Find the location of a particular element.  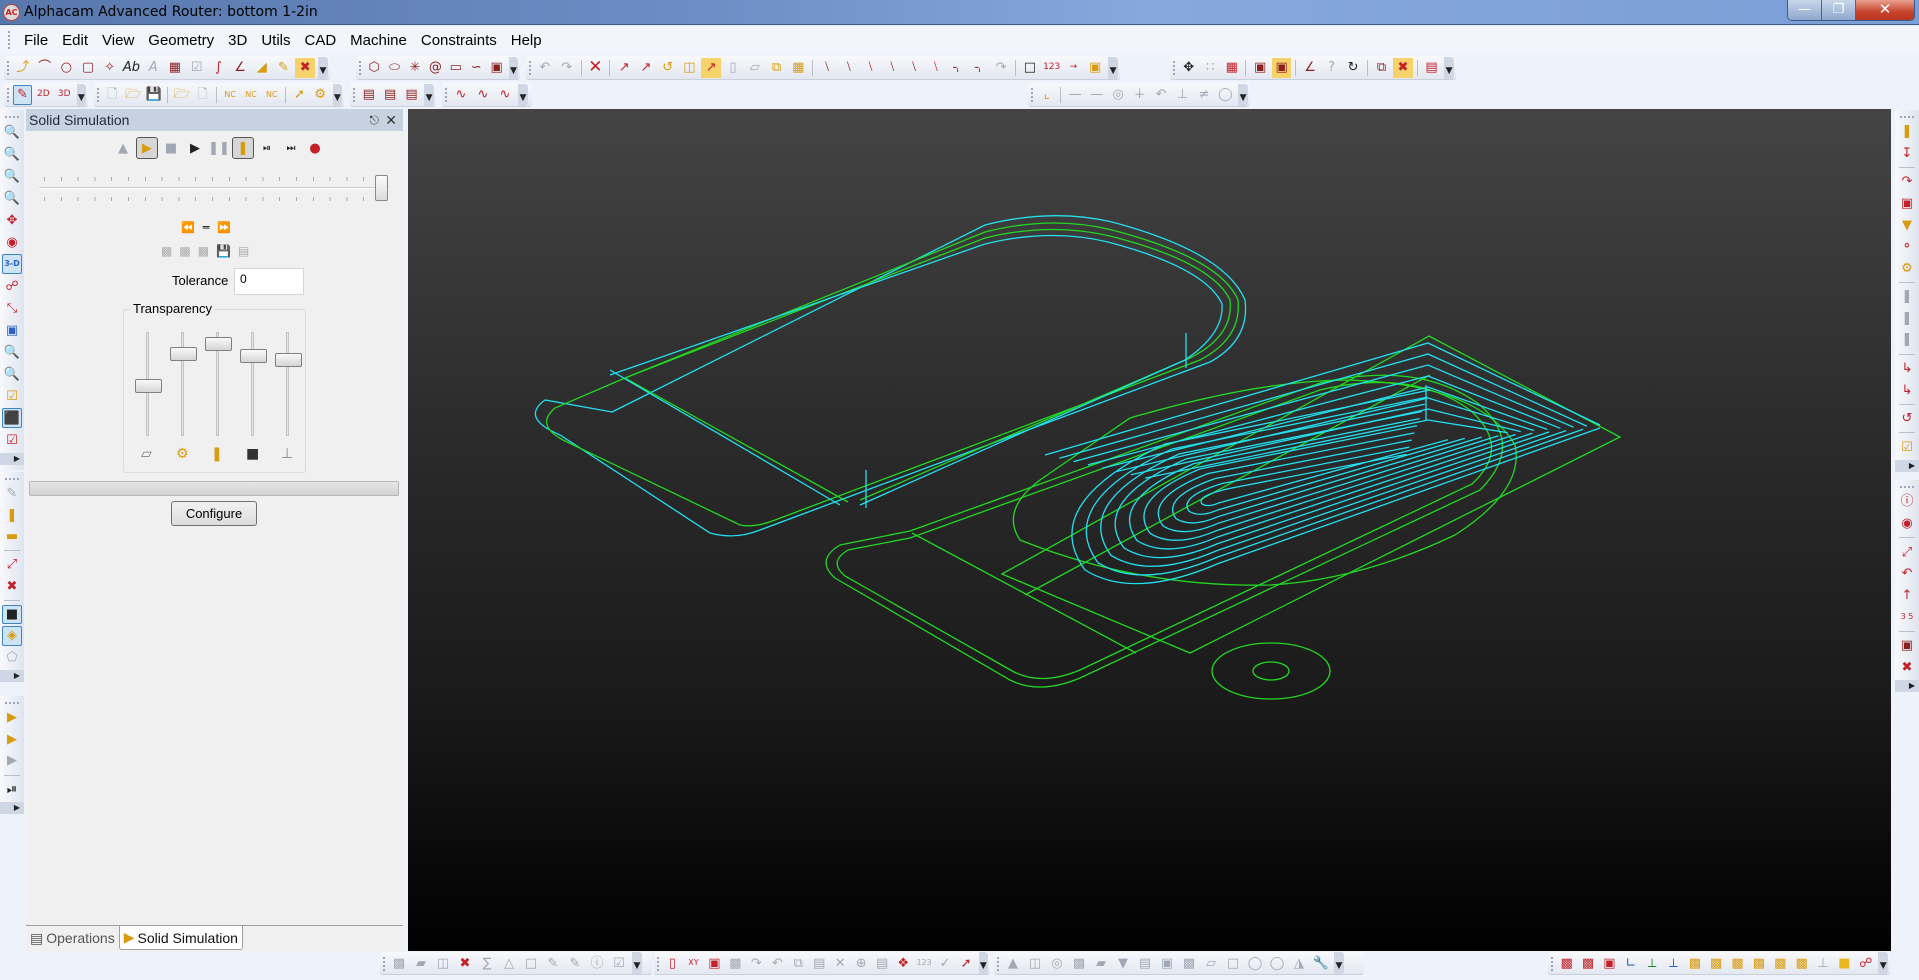

show-tool-icon: ❚ is located at coordinates (243, 148).